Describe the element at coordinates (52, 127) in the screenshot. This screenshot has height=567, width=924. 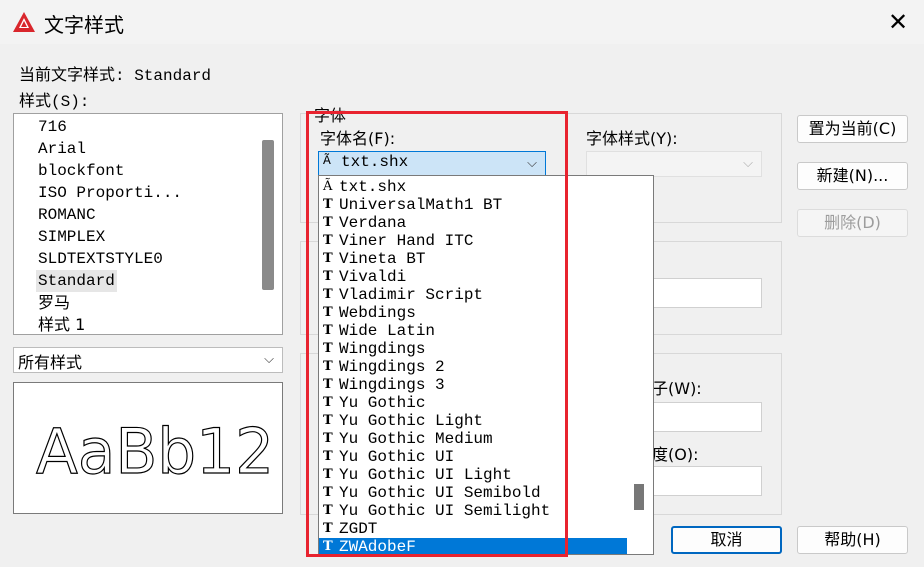
I see `list-item: 716` at that location.